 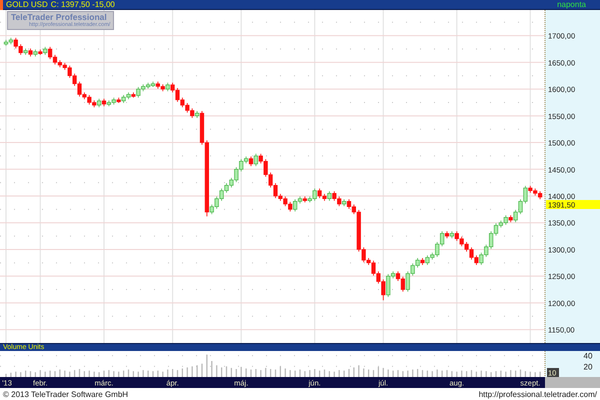 I want to click on period-label: naponta, so click(x=571, y=5).